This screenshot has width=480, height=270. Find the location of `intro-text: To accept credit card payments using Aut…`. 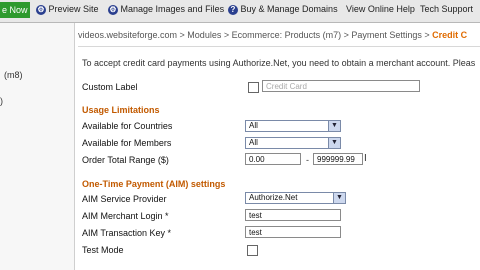

intro-text: To accept credit card payments using Aut… is located at coordinates (279, 63).